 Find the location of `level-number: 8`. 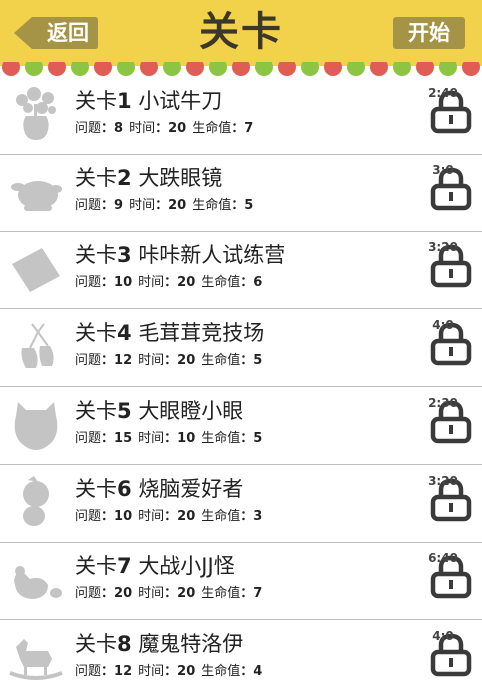

level-number: 8 is located at coordinates (124, 644).